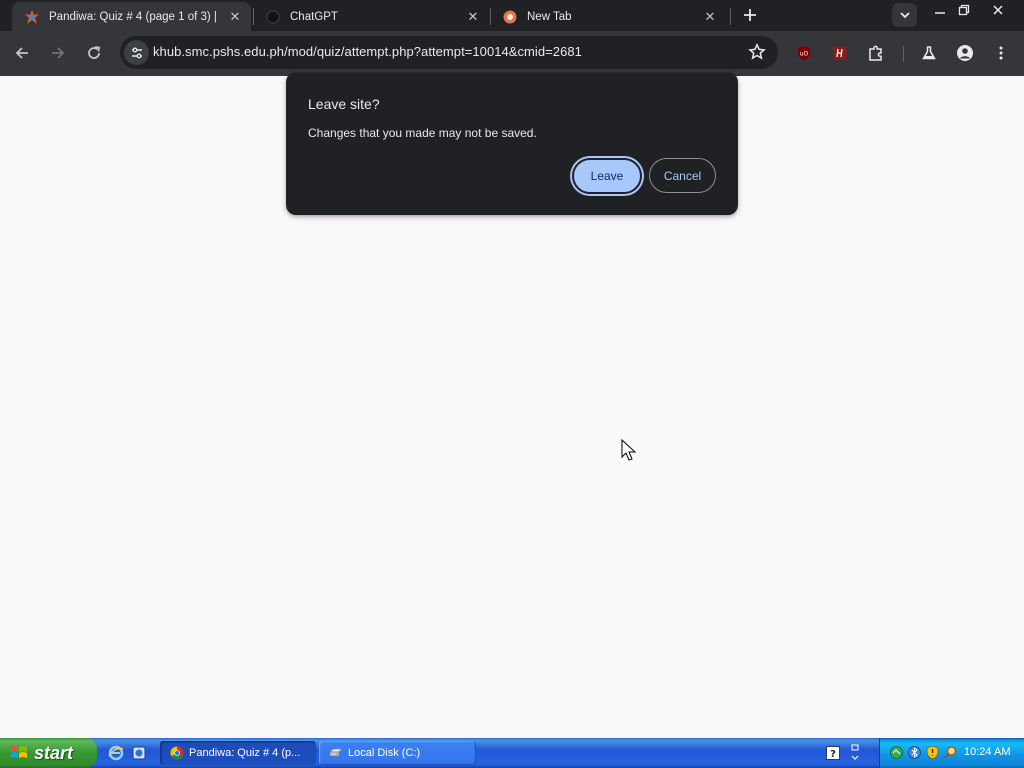  Describe the element at coordinates (19, 752) in the screenshot. I see `windows-logo-icon` at that location.